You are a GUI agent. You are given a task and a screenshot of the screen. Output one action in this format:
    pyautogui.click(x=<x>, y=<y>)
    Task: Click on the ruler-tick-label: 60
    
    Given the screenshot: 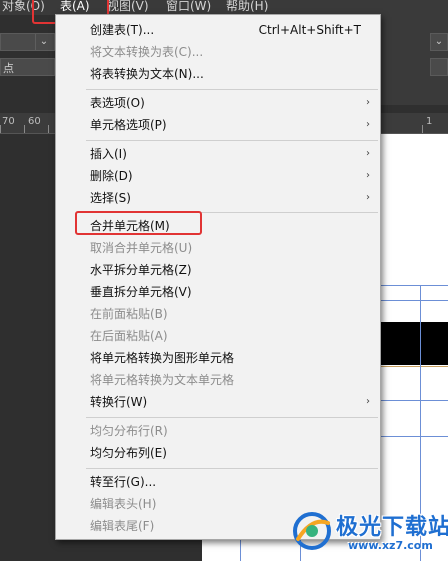 What is the action you would take?
    pyautogui.click(x=34, y=121)
    